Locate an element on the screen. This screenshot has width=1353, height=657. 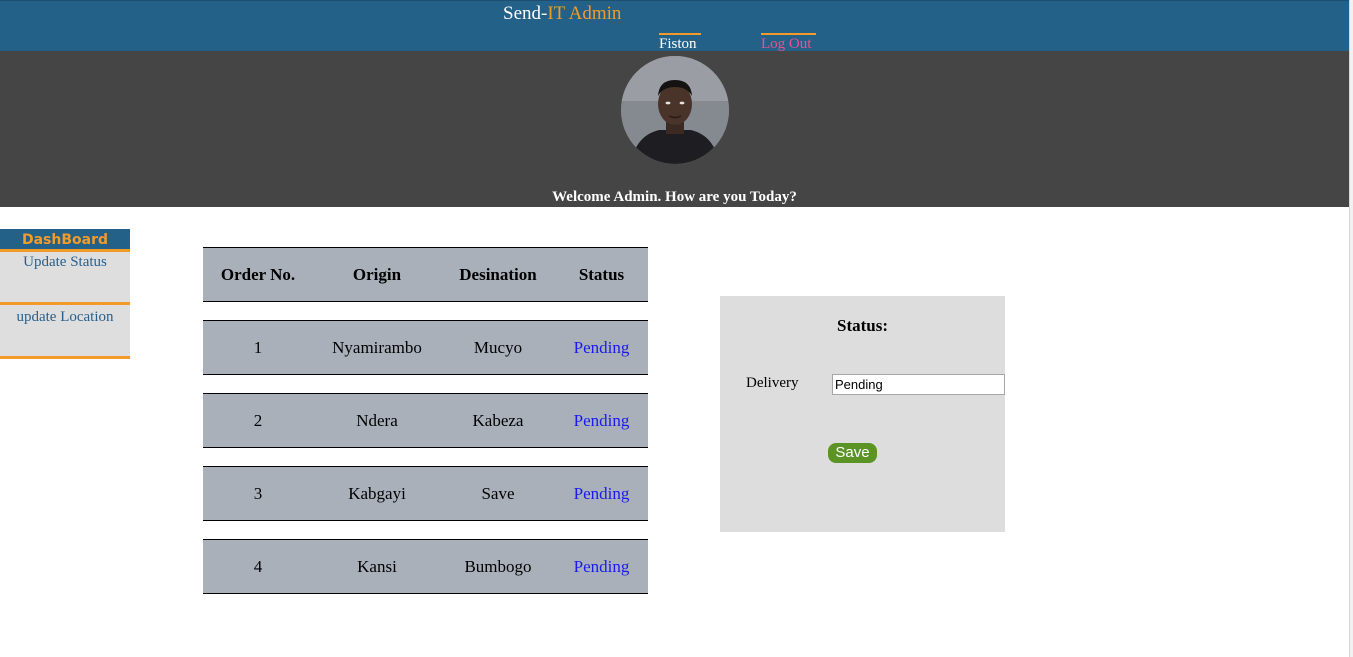
page-scrollbar is located at coordinates (1351, 328).